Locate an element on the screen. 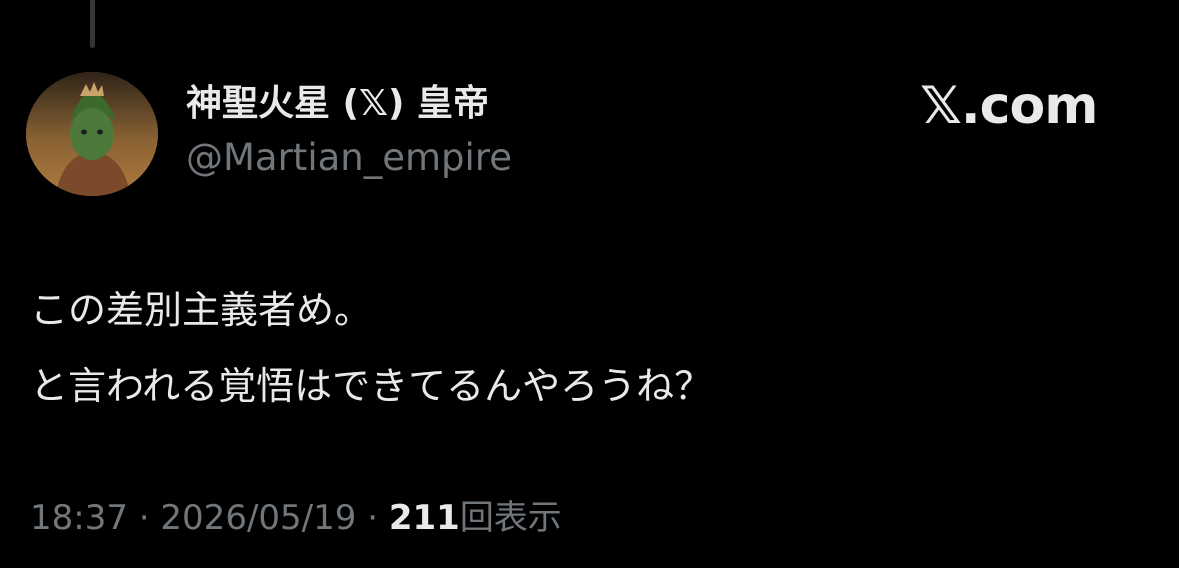 Image resolution: width=1179 pixels, height=568 pixels. avatar-image is located at coordinates (92, 134).